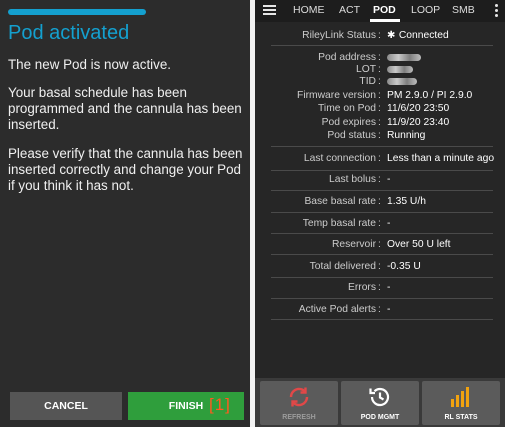 The image size is (505, 427). I want to click on annotation-marker: [1], so click(220, 404).